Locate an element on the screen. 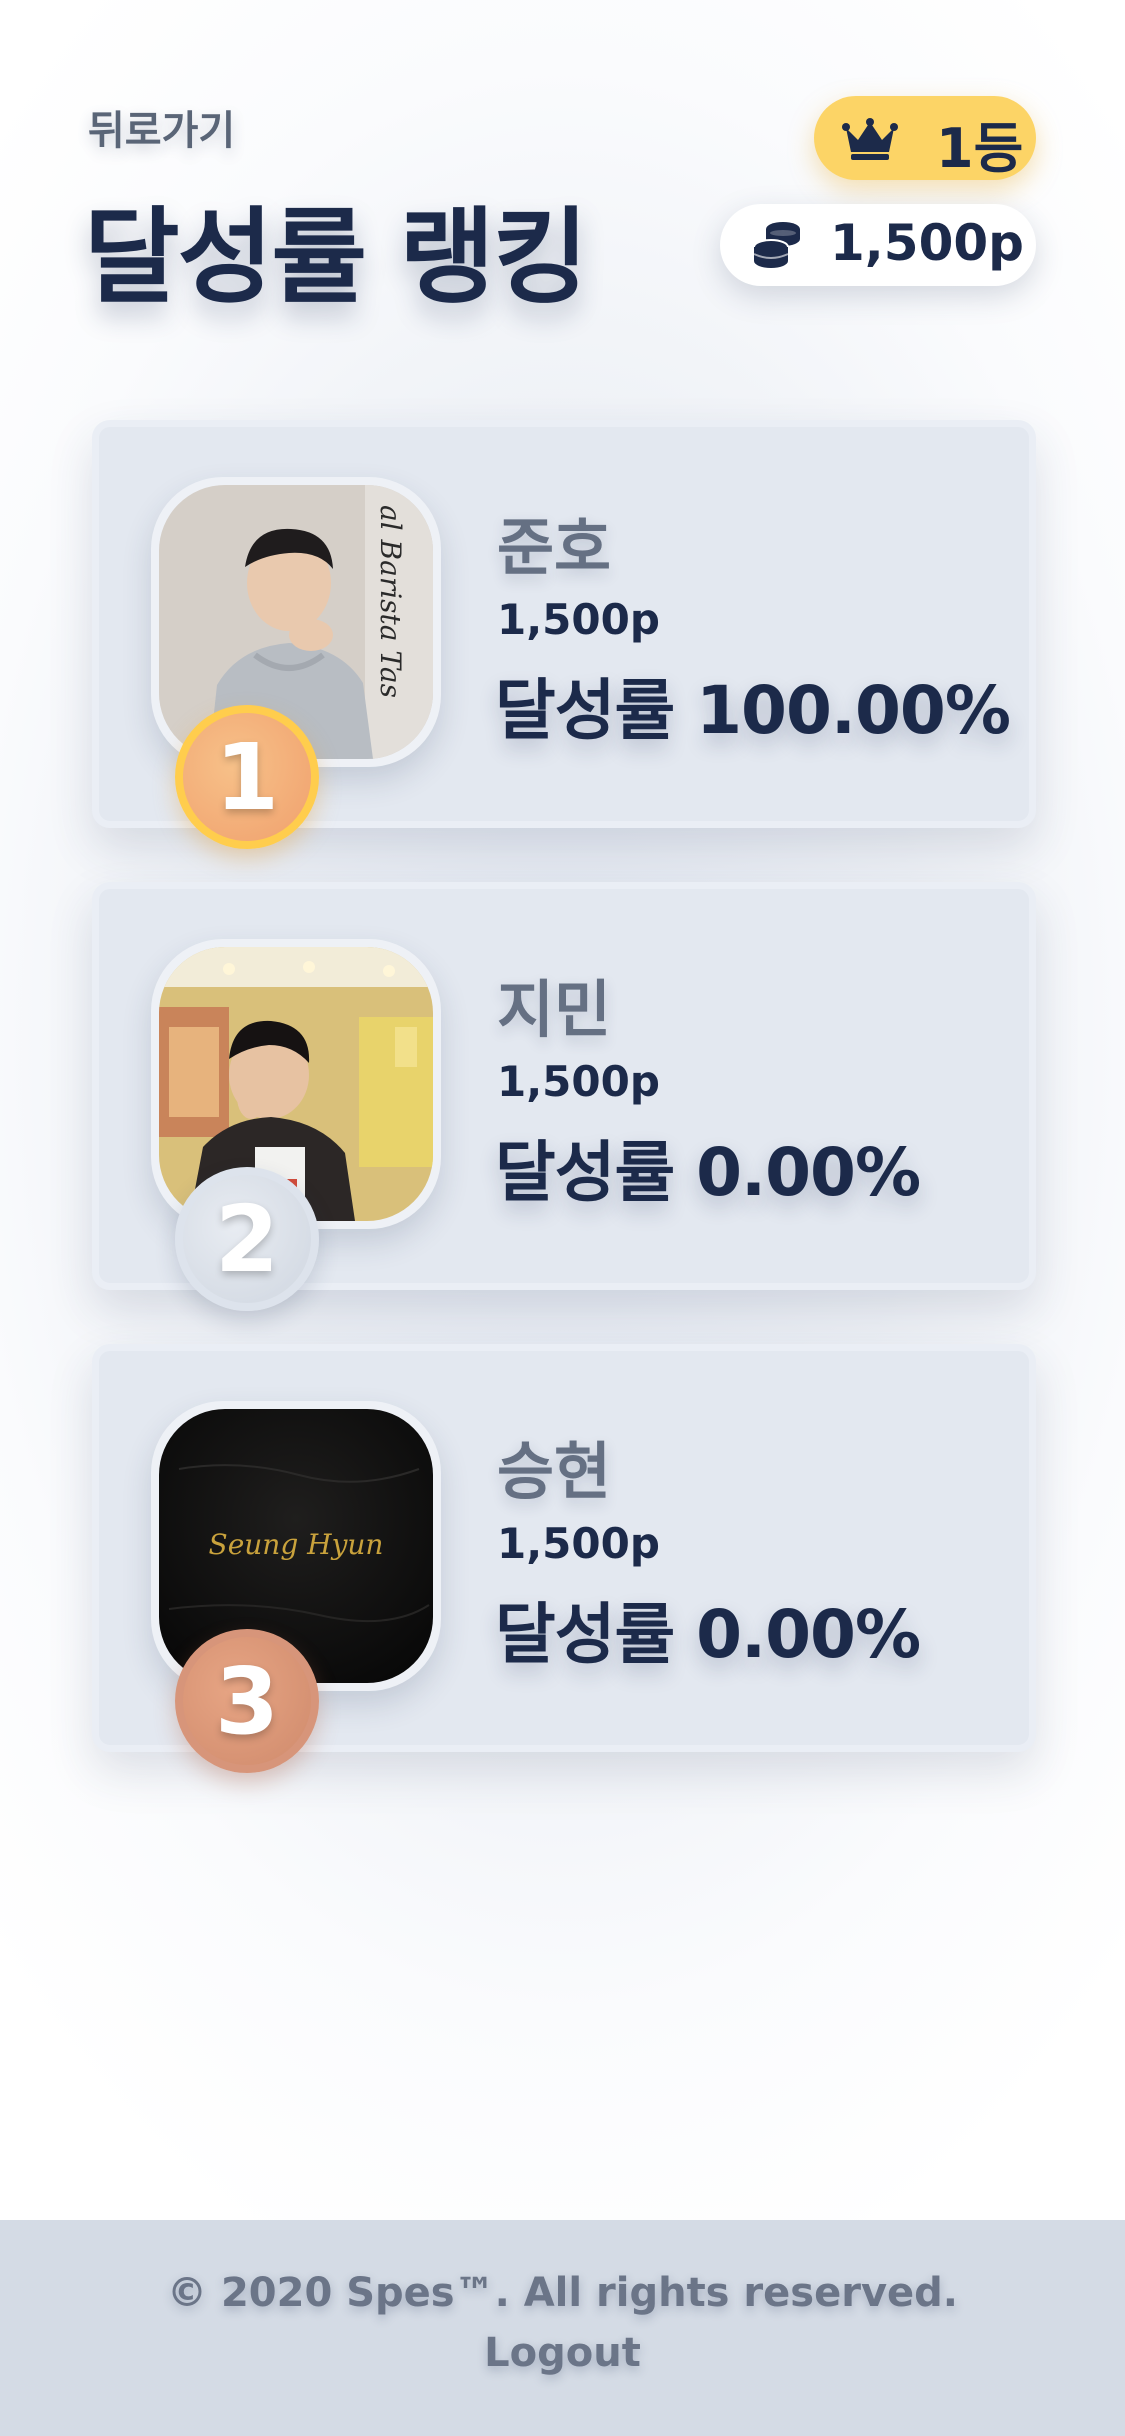 The height and width of the screenshot is (2436, 1125). achievement-rate: 달성률 100.00% is located at coordinates (753, 710).